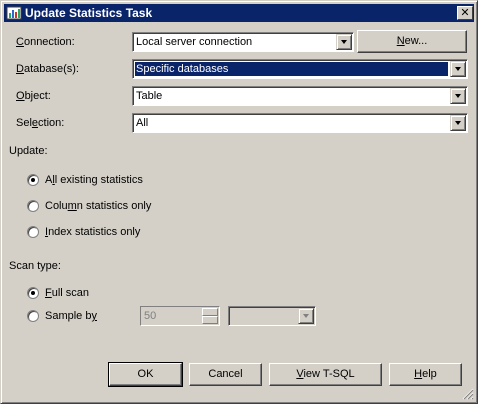 This screenshot has width=478, height=404. I want to click on full-scan-radio, so click(33, 293).